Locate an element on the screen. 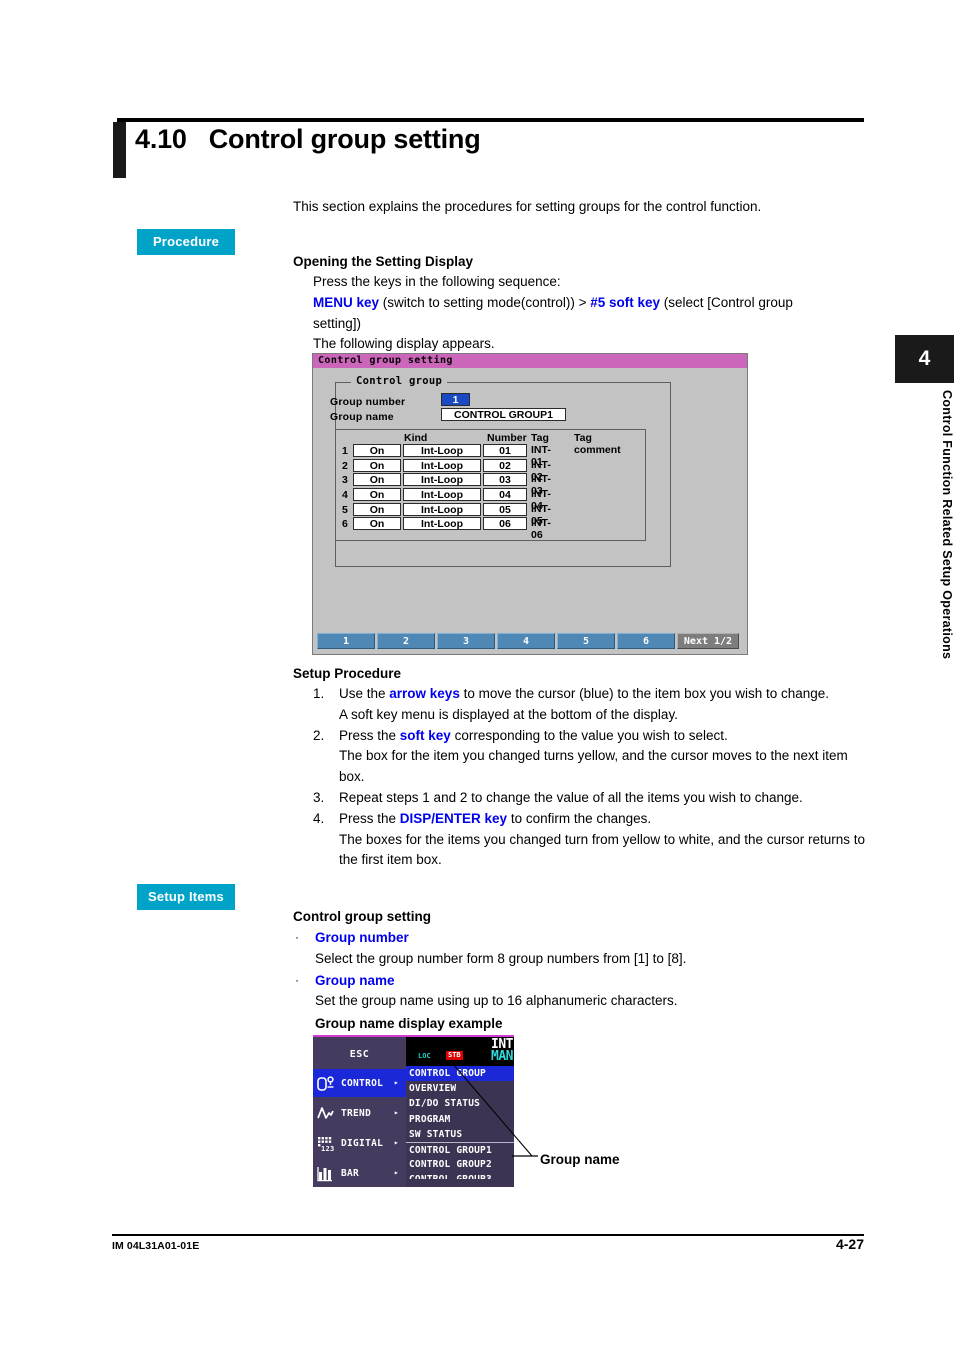 The height and width of the screenshot is (1351, 954). arrow-keys-link: arrow keys is located at coordinates (424, 693).